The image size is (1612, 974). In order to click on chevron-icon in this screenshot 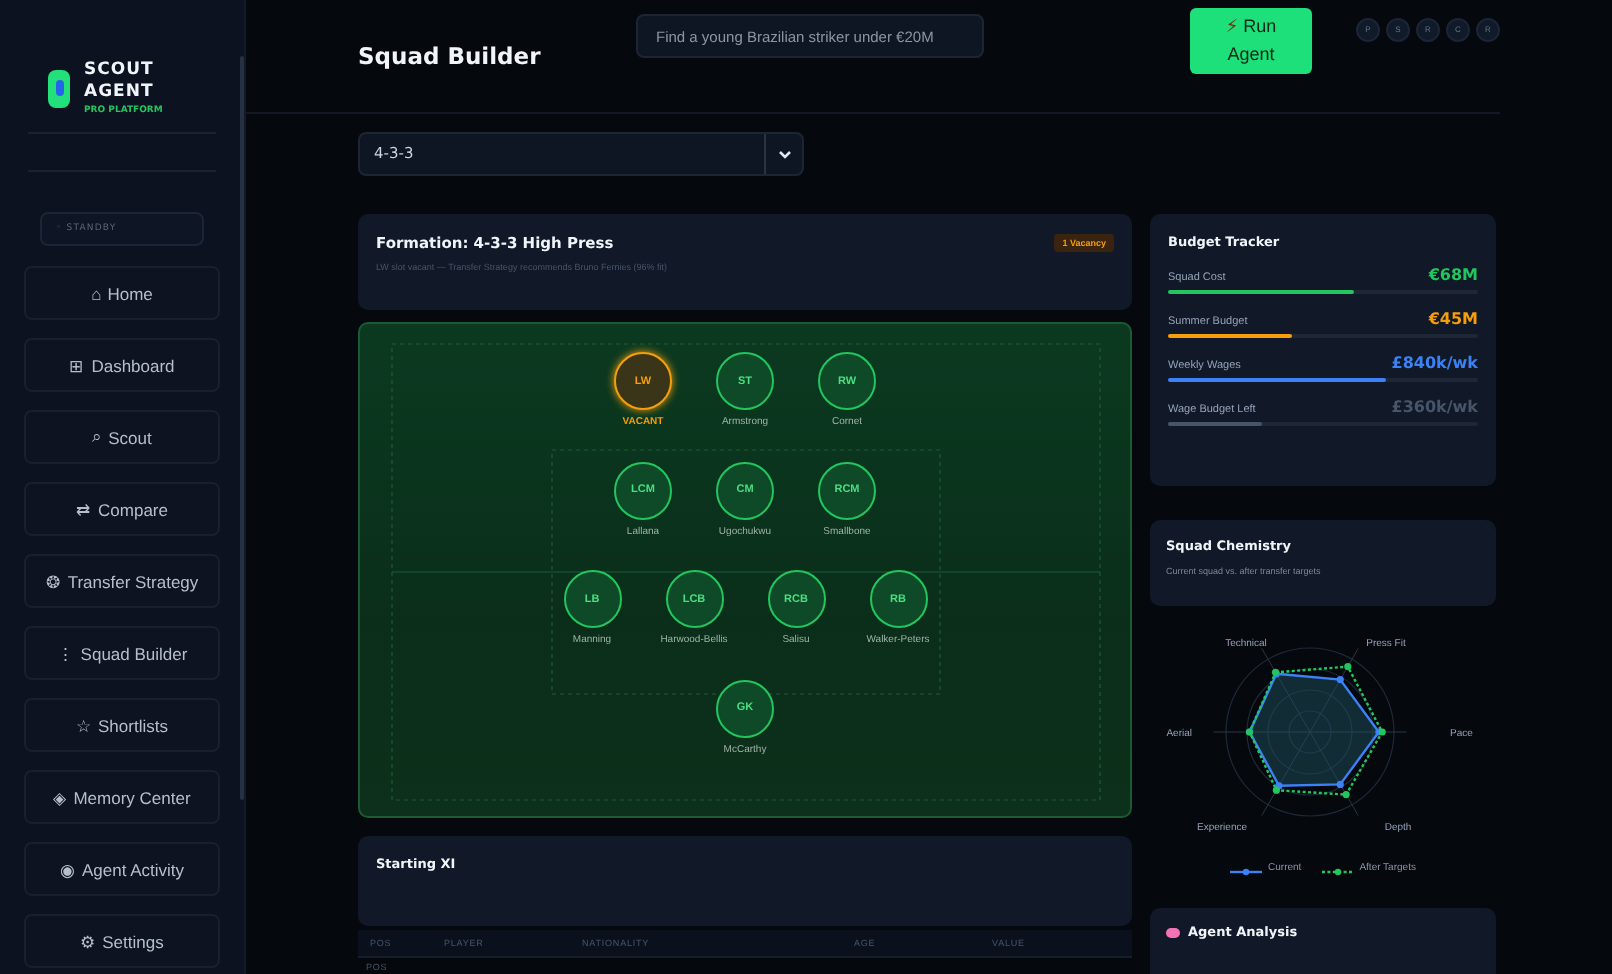, I will do `click(784, 154)`.